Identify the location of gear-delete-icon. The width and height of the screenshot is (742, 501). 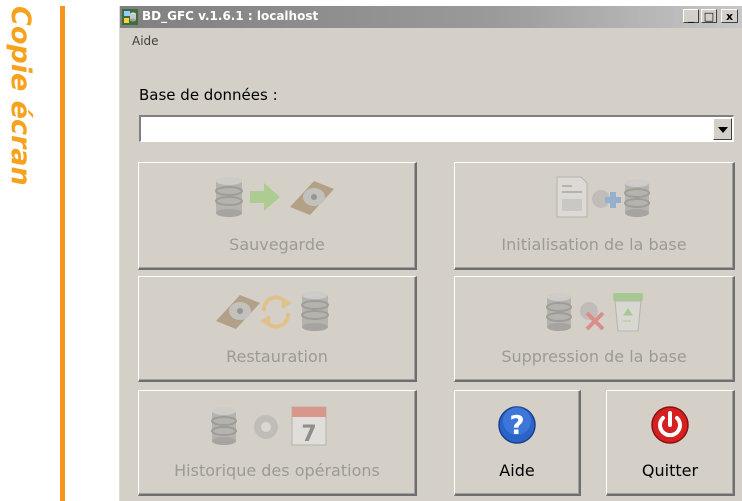
(592, 316).